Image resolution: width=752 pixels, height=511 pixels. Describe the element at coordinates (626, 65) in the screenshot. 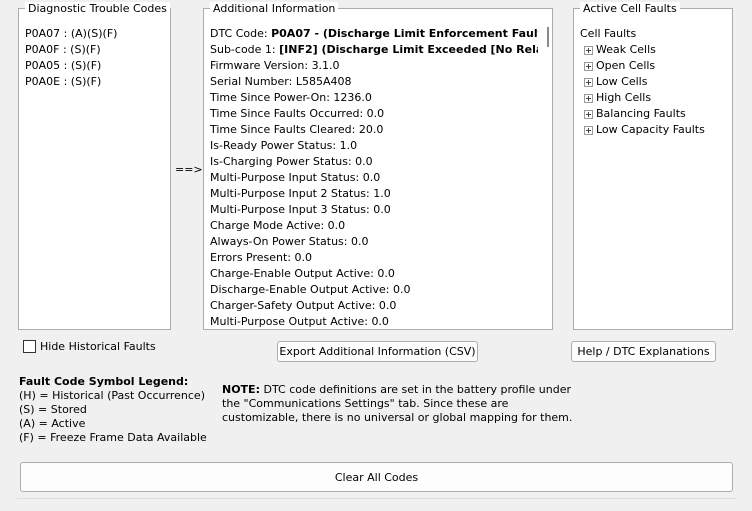

I see `tree-item-label: Open Cells` at that location.